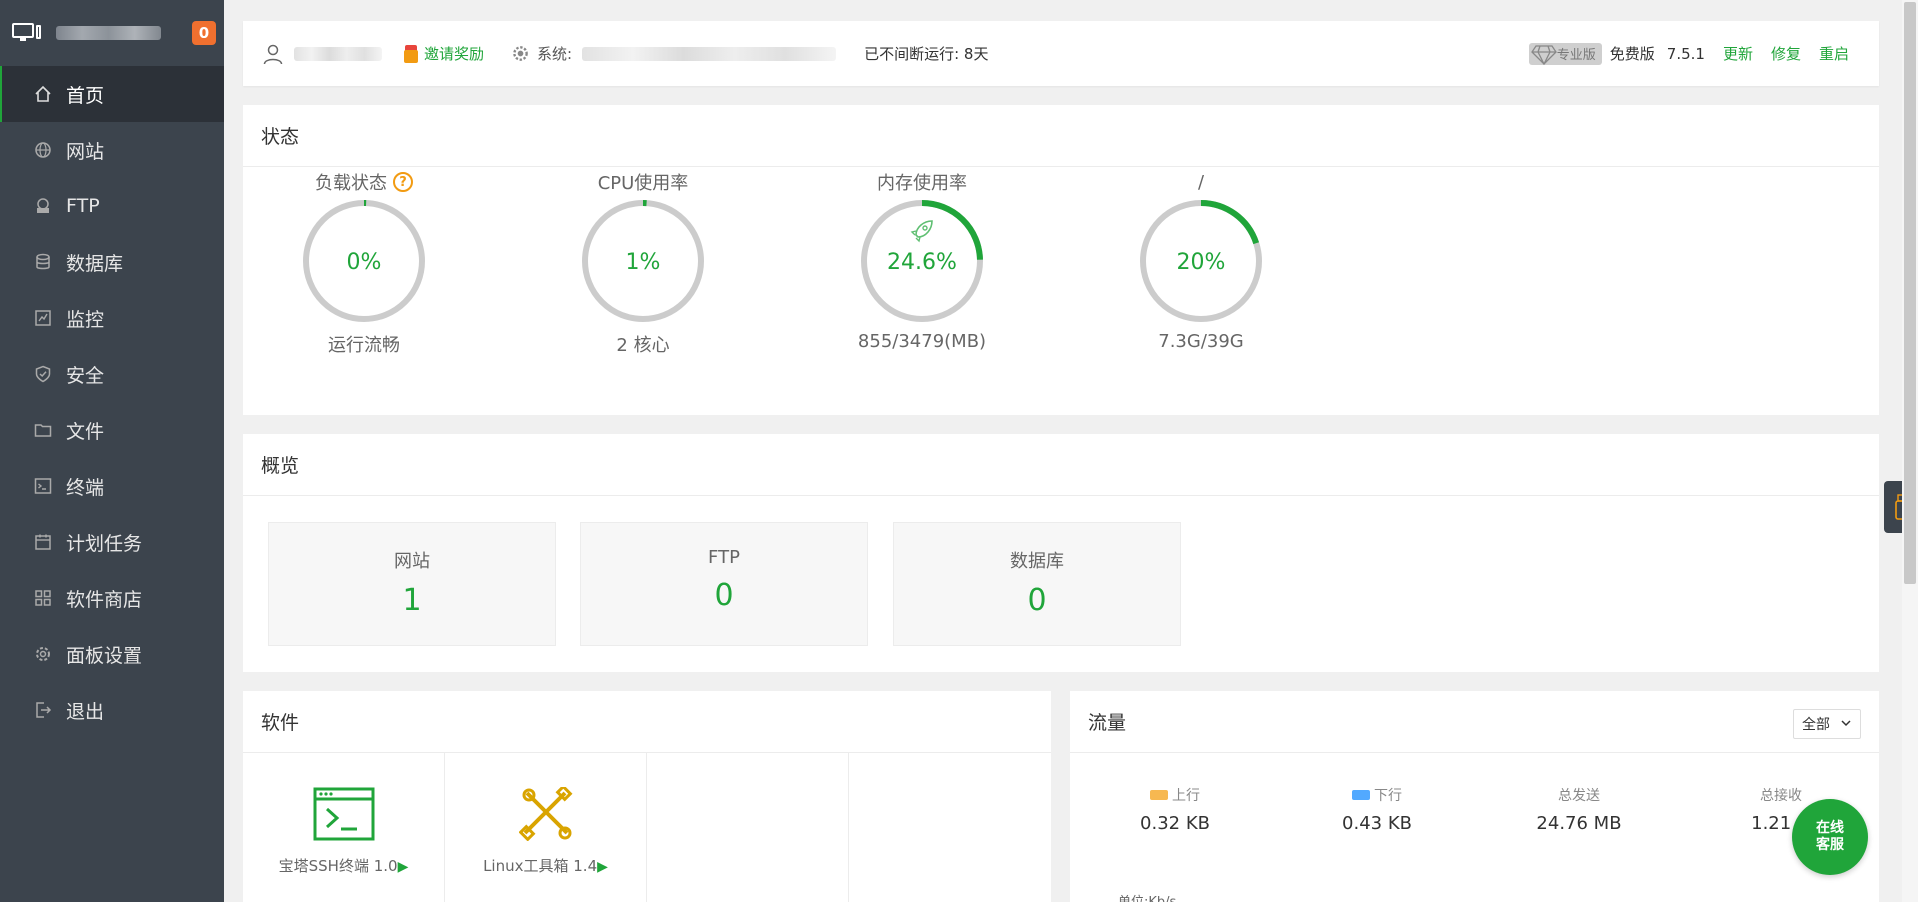  I want to click on sidebar-item-terminal: 终端, so click(112, 486).